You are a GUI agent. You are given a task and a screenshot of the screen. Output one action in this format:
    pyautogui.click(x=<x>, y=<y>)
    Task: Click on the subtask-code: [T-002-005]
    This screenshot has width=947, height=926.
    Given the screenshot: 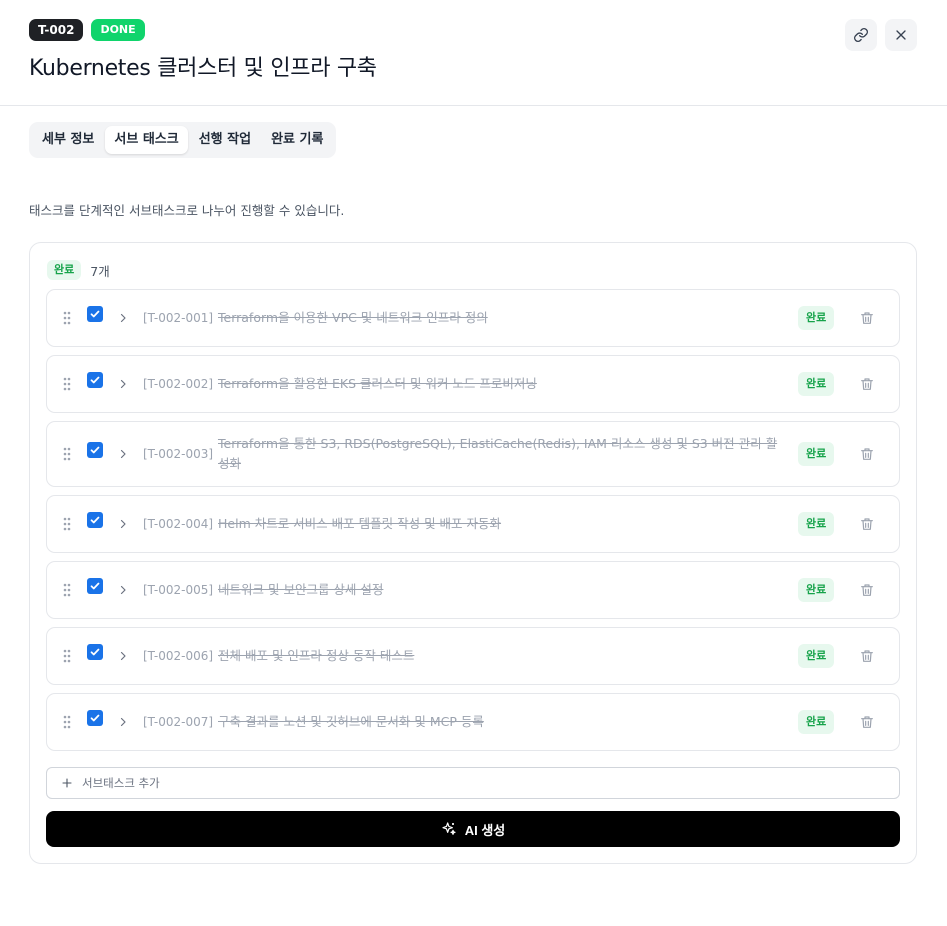 What is the action you would take?
    pyautogui.click(x=178, y=590)
    